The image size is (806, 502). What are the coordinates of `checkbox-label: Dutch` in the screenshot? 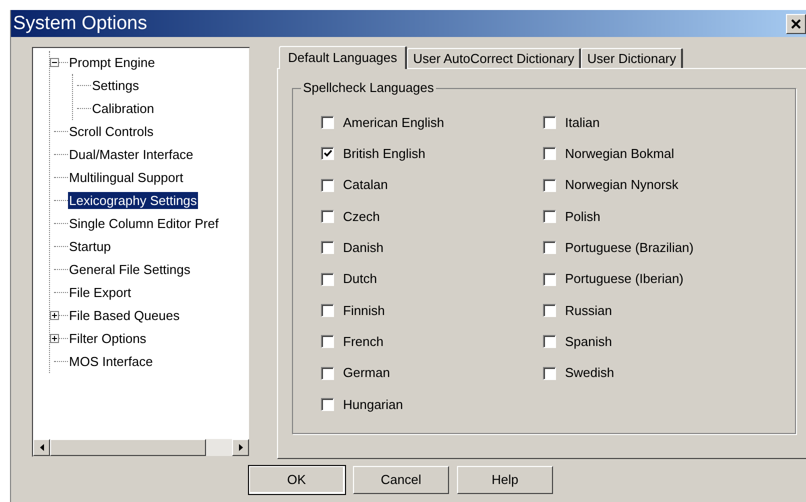 It's located at (360, 279).